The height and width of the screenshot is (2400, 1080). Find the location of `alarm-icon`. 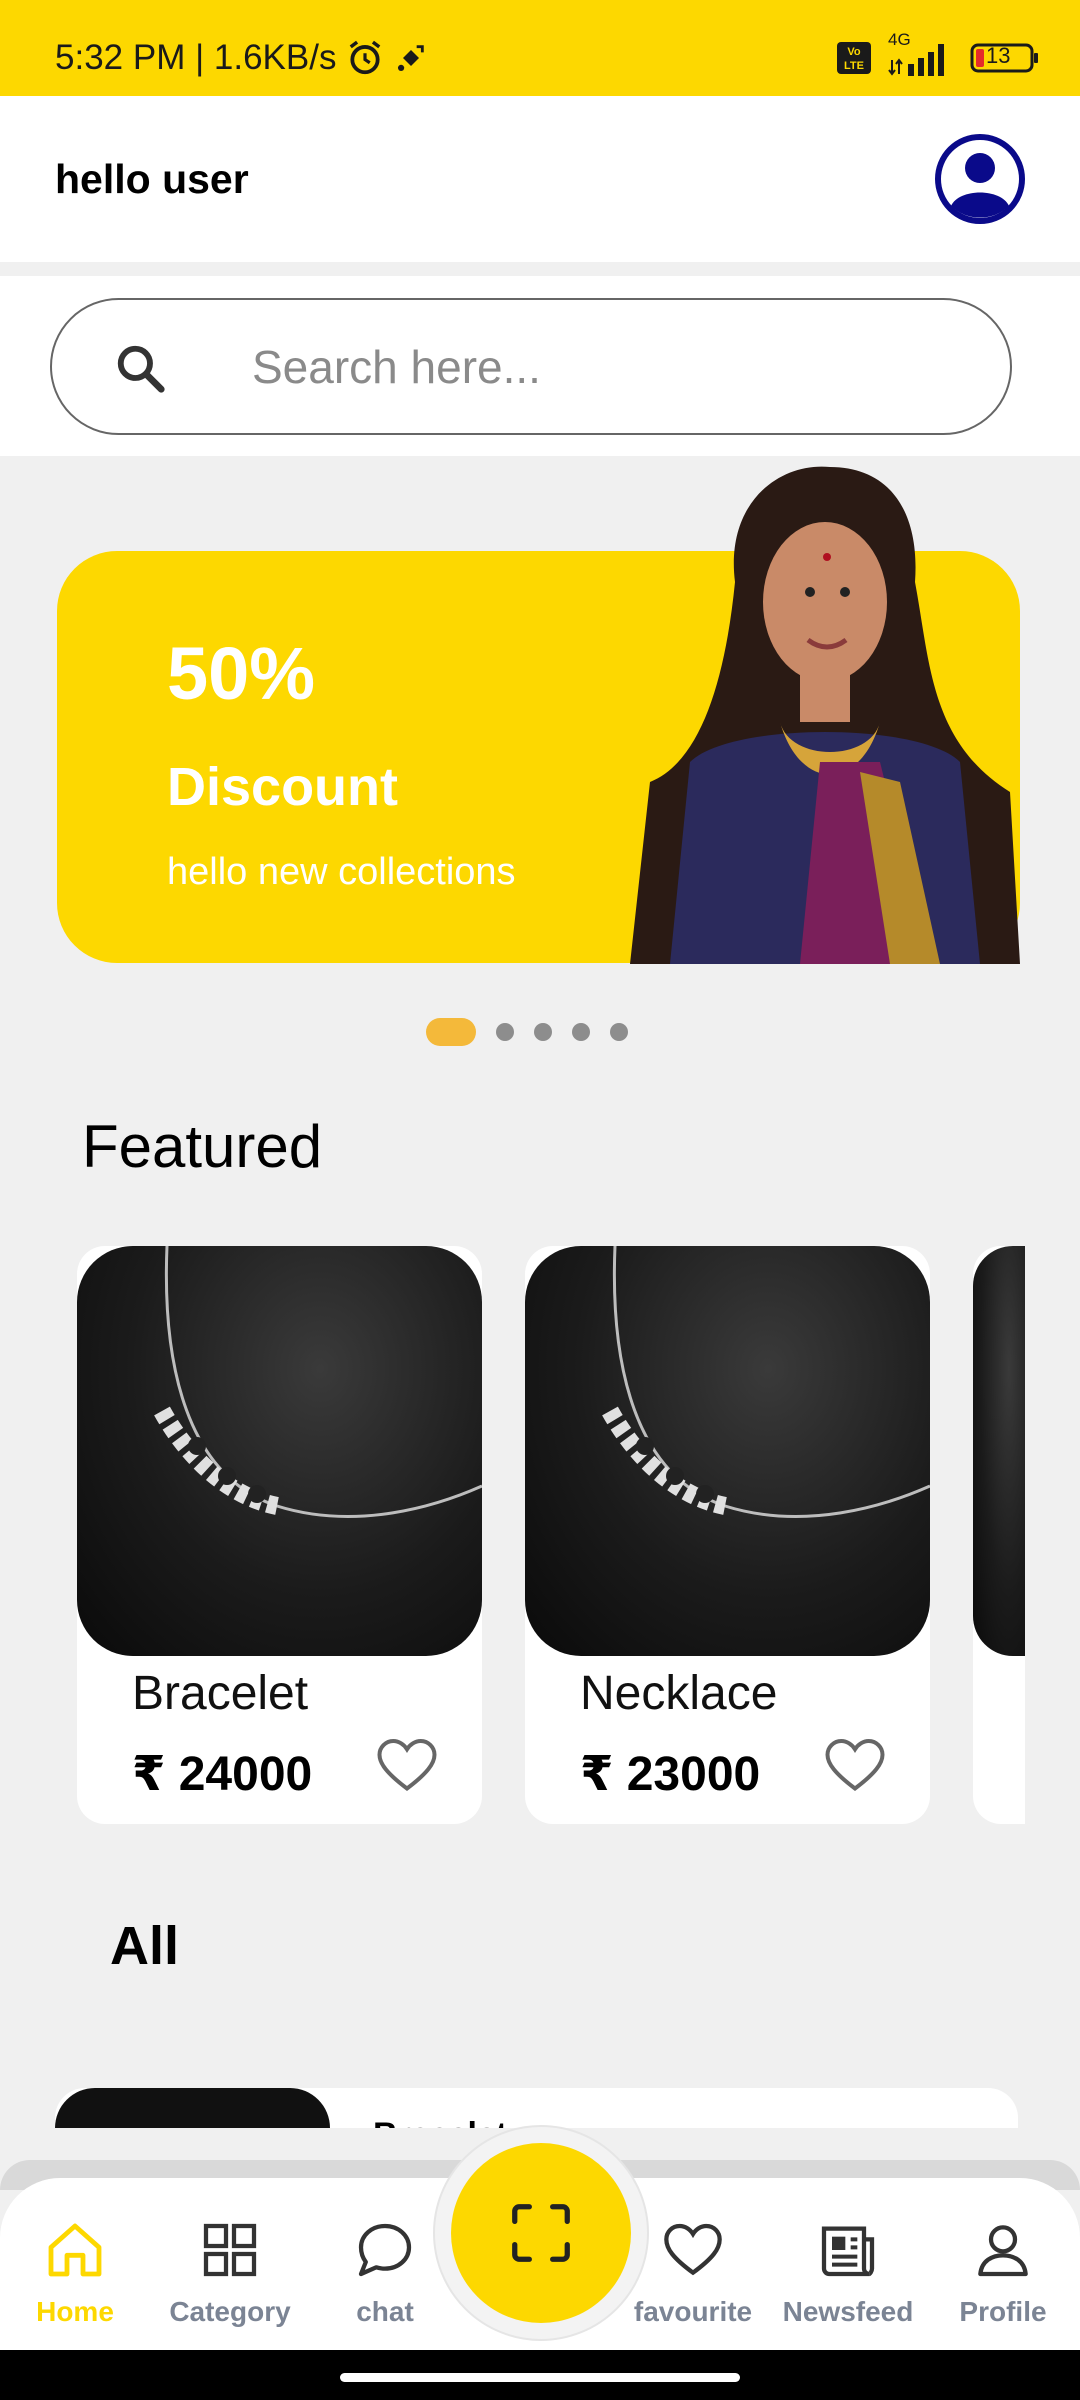

alarm-icon is located at coordinates (365, 57).